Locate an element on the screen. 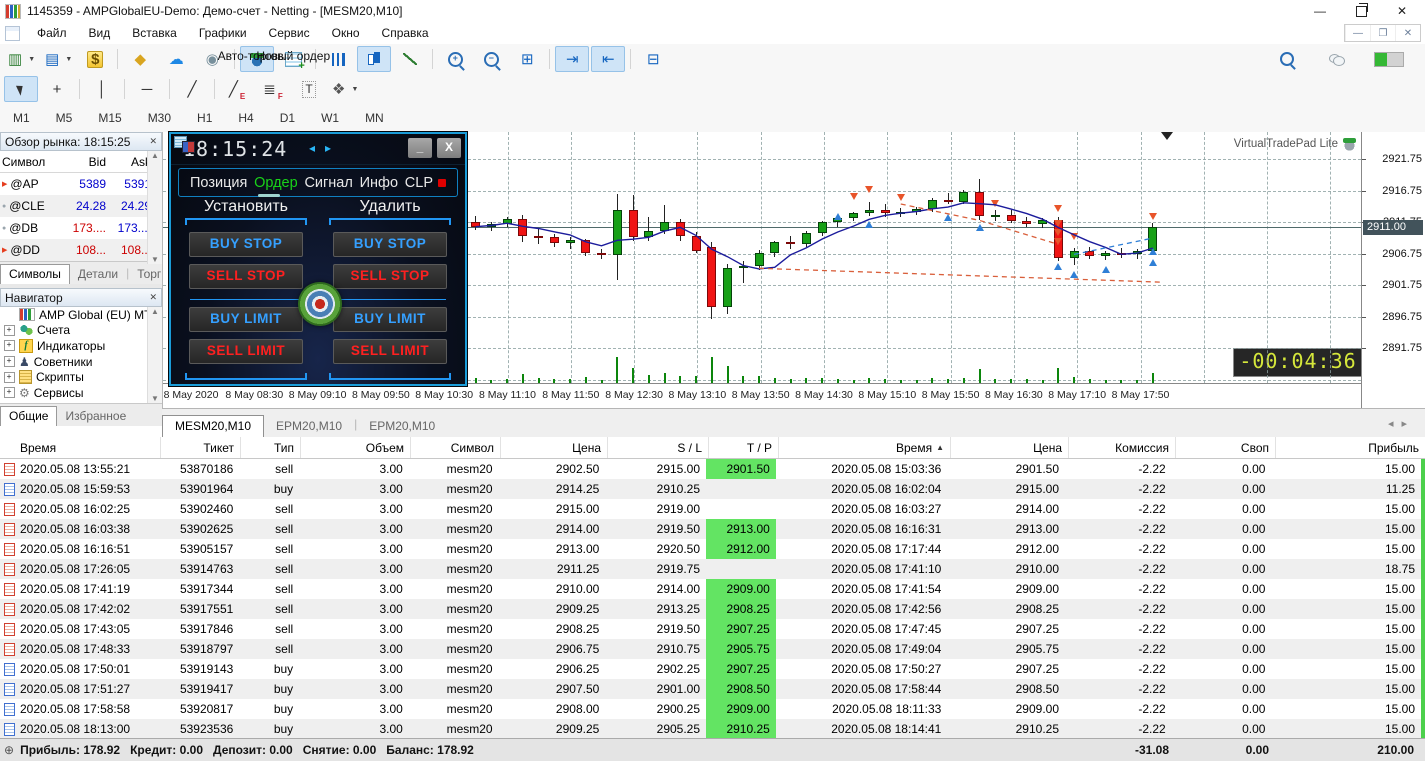  menu-item: Окно is located at coordinates (346, 33).